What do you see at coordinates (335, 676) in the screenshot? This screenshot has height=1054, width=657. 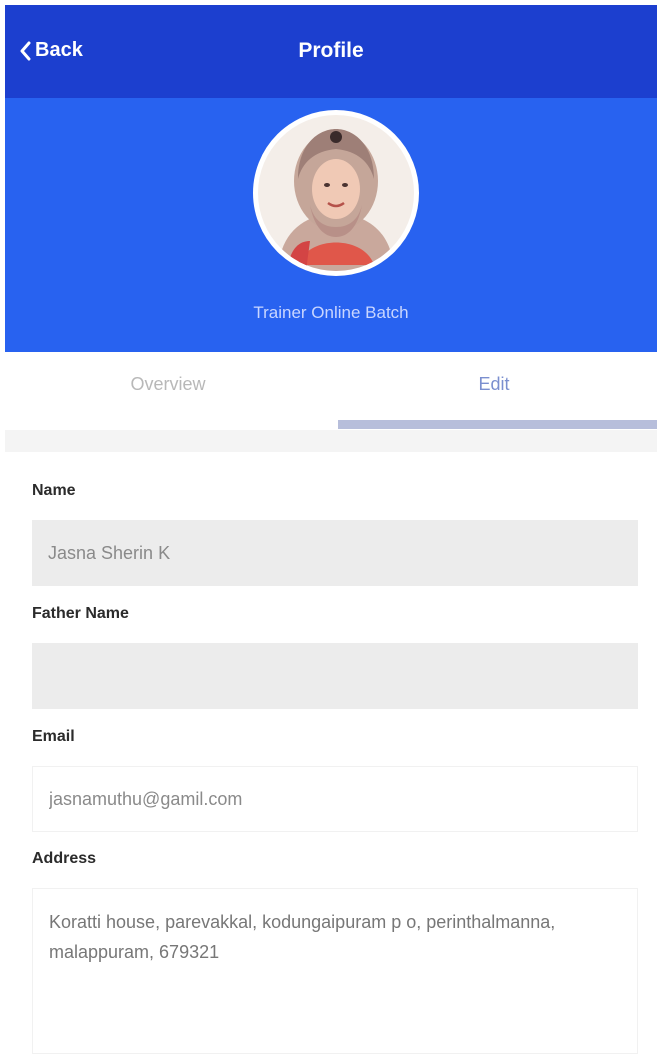 I see `father-name-field` at bounding box center [335, 676].